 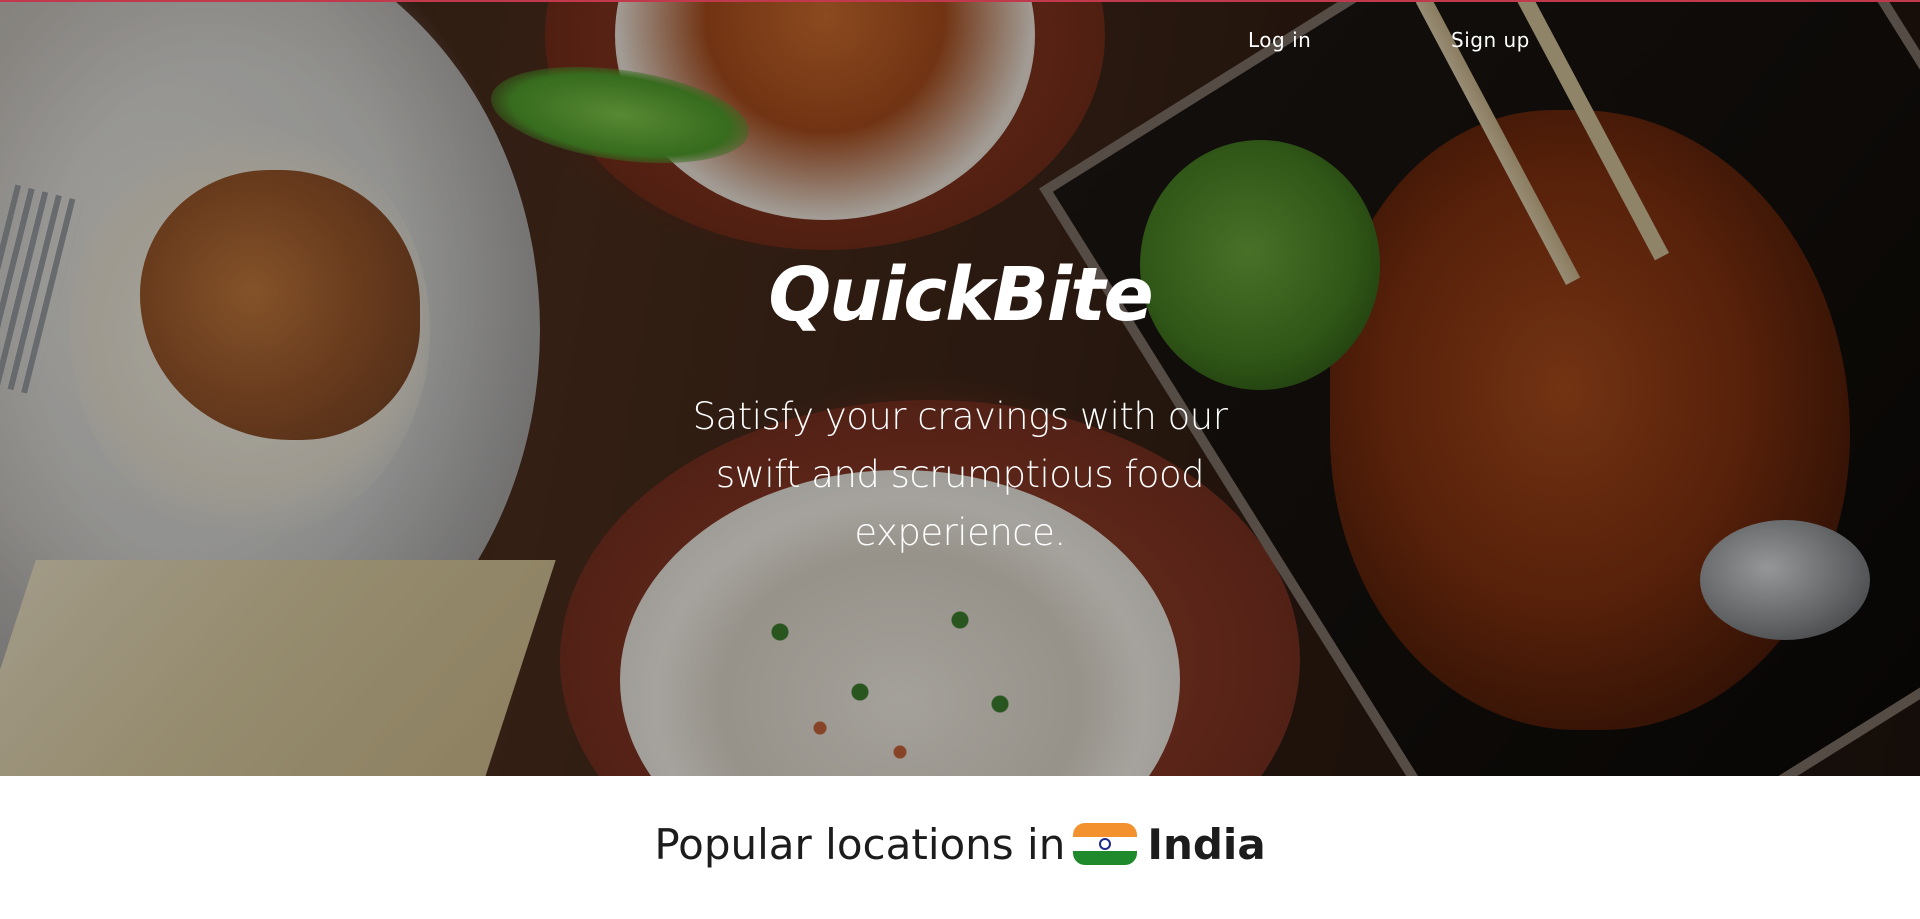 I want to click on popular-locations-heading: Popular locations in India, so click(x=960, y=844).